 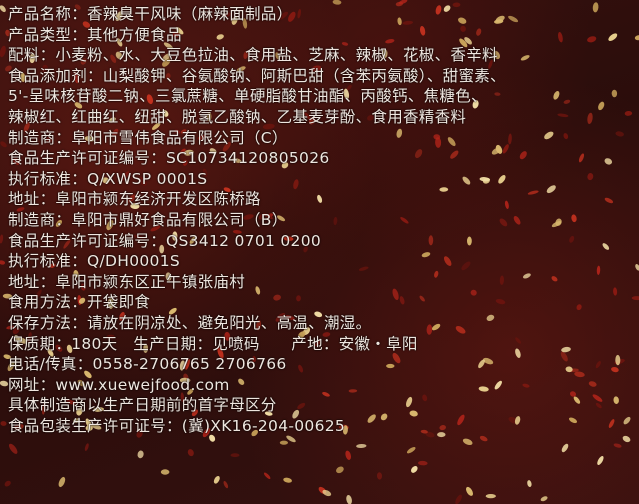 I want to click on label-line-shelf-life: 保质期：180天 生产日期：见喷码 产地：安徽・阜阳, so click(x=213, y=343).